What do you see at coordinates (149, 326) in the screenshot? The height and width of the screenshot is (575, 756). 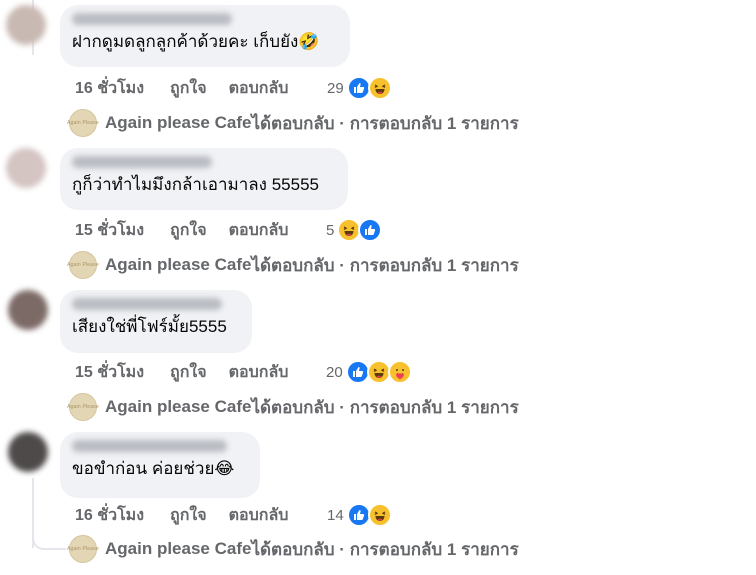 I see `comment-text: เสียงใช่พี่โฟร์มั้ย5555` at bounding box center [149, 326].